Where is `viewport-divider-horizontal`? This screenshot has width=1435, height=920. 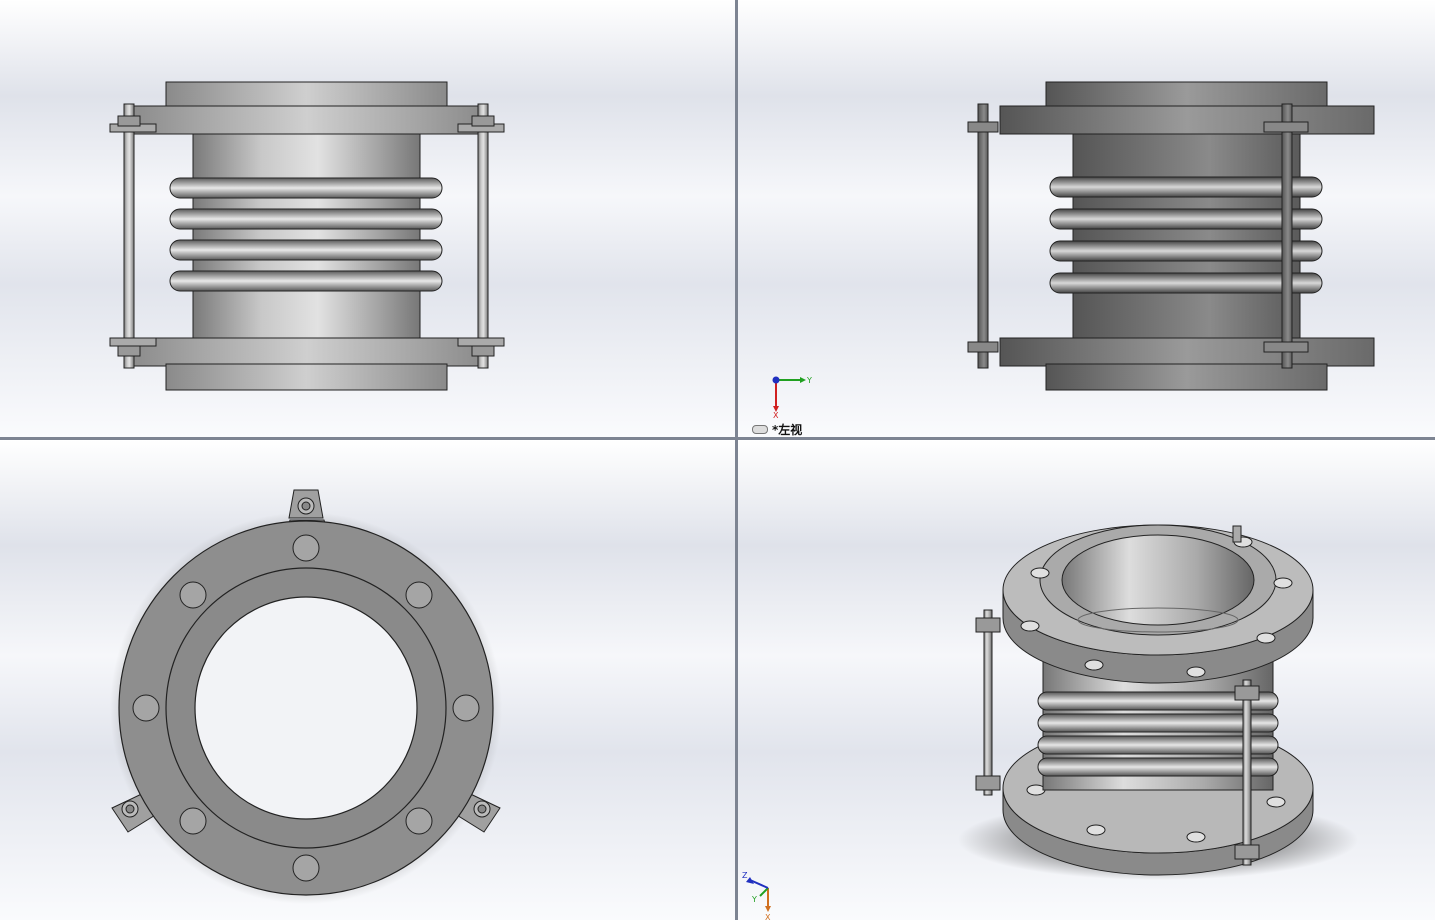 viewport-divider-horizontal is located at coordinates (717, 438).